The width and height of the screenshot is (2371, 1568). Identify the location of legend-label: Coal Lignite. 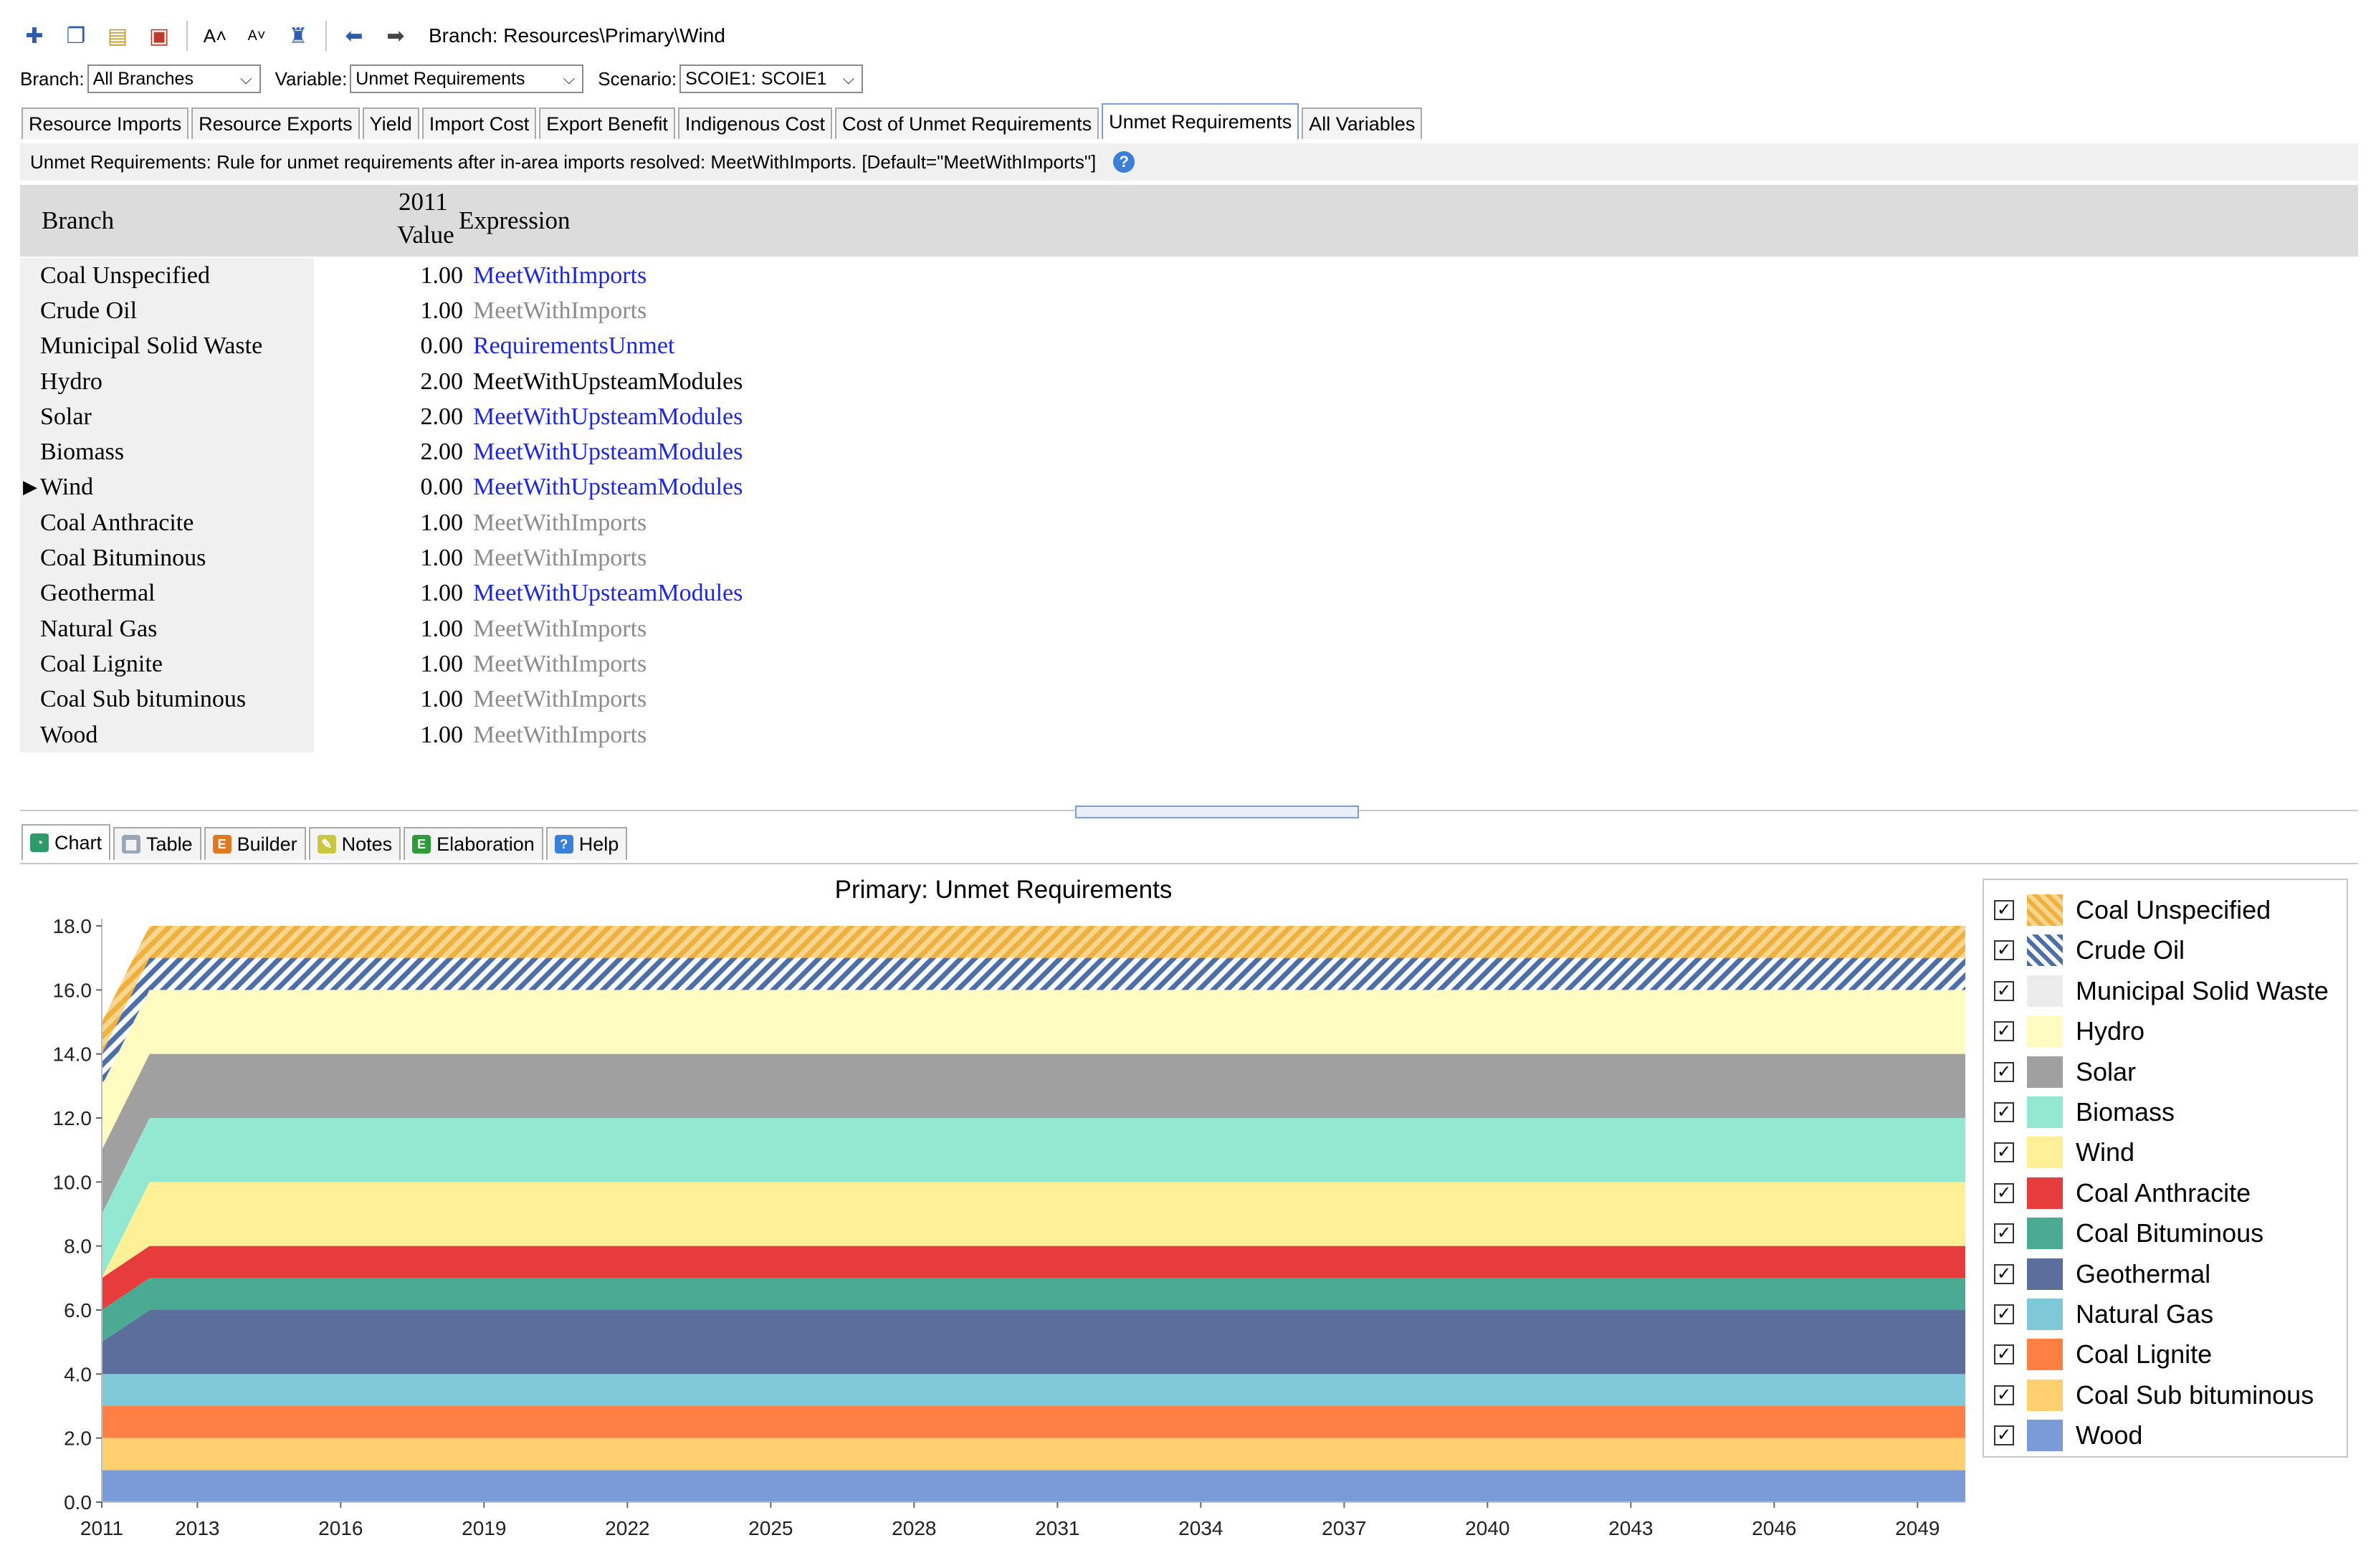
(2144, 1354).